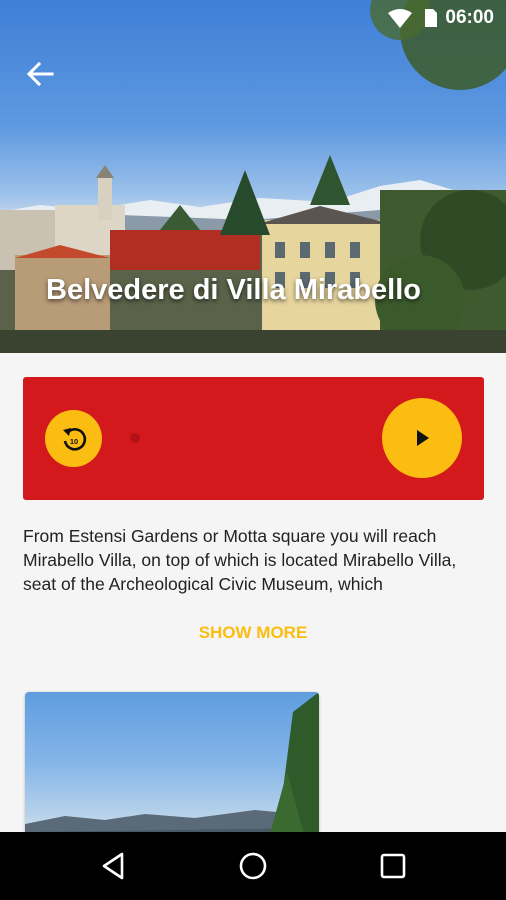  What do you see at coordinates (135, 438) in the screenshot?
I see `progress-indicator` at bounding box center [135, 438].